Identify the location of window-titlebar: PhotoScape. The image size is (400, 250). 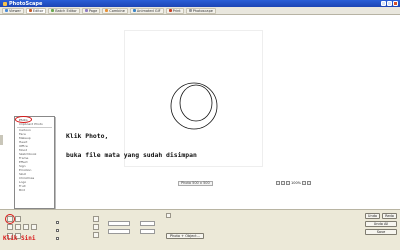
(200, 3).